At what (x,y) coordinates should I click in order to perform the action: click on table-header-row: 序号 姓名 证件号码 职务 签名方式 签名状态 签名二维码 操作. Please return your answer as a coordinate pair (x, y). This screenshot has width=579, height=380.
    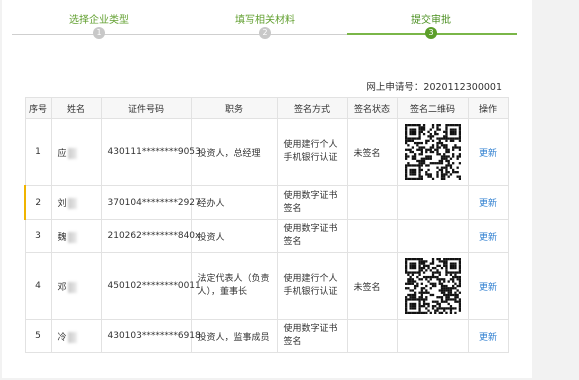
    Looking at the image, I should click on (266, 108).